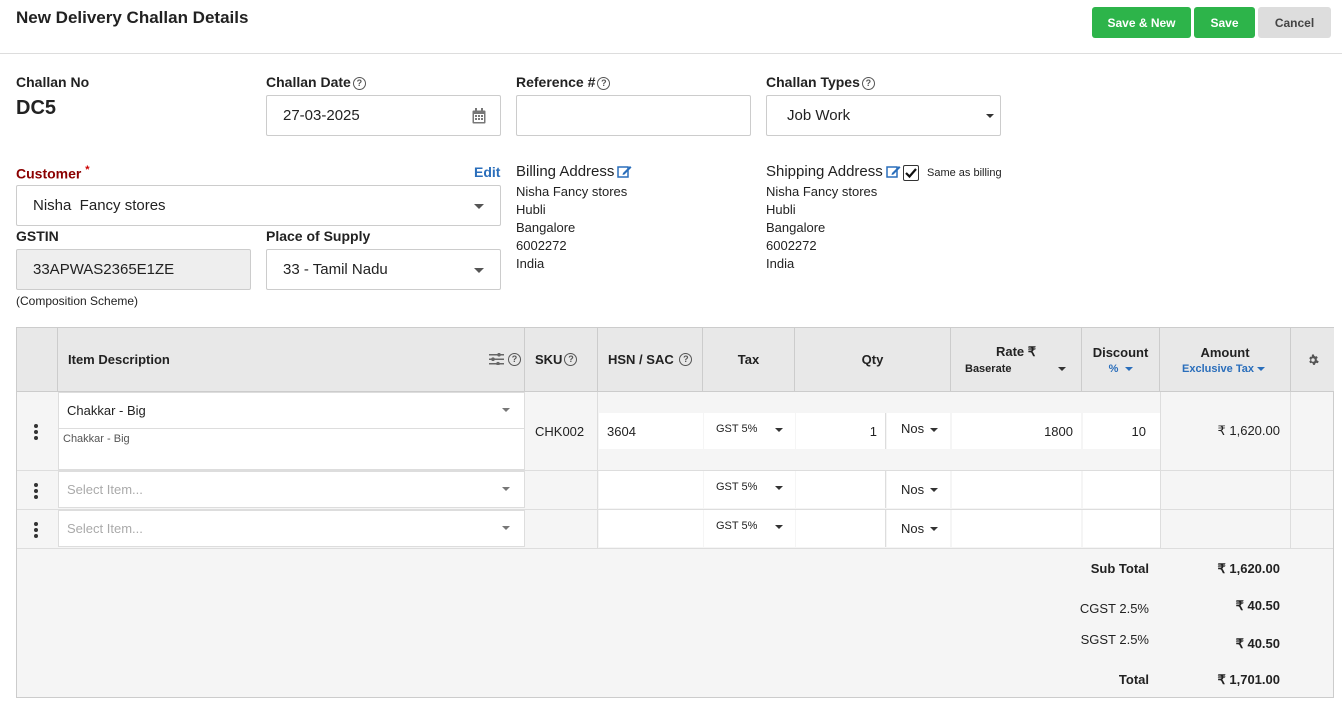  What do you see at coordinates (913, 528) in the screenshot?
I see `unit-select-value: Nos` at bounding box center [913, 528].